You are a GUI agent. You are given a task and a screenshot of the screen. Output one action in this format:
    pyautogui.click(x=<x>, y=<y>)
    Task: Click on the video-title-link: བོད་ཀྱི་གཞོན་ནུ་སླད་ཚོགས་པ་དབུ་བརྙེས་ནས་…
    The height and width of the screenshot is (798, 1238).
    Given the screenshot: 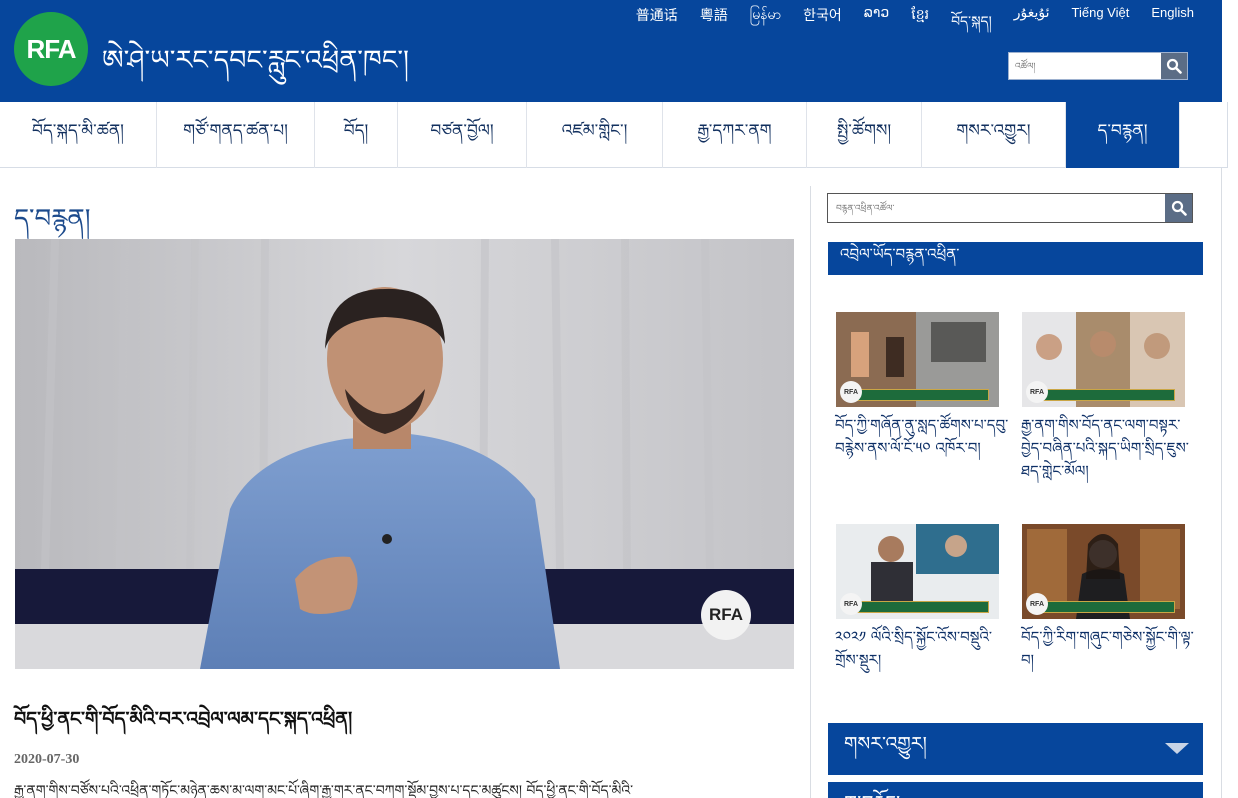 What is the action you would take?
    pyautogui.click(x=922, y=437)
    